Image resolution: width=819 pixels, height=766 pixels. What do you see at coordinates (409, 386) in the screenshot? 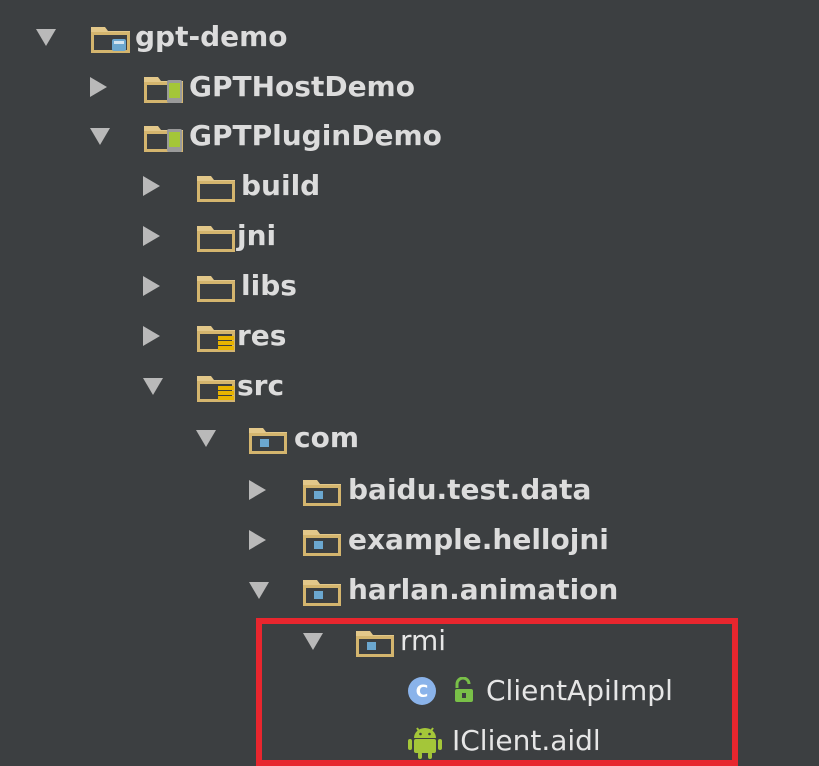
I see `tree-row-src: src` at bounding box center [409, 386].